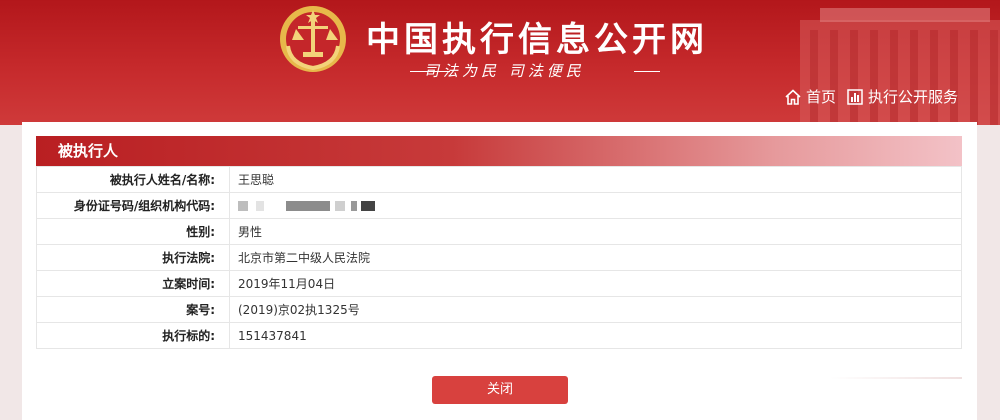  Describe the element at coordinates (595, 283) in the screenshot. I see `row-value: 2019年11月04日` at that location.